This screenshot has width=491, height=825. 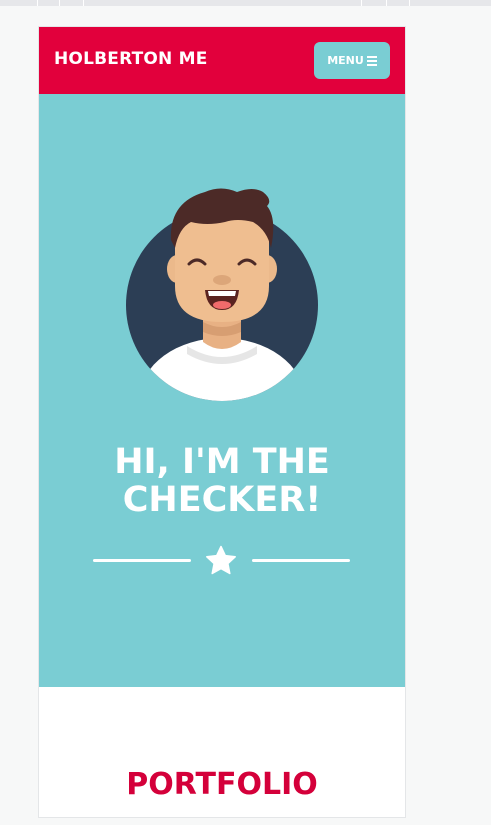 What do you see at coordinates (245, 3) in the screenshot?
I see `top-ruler` at bounding box center [245, 3].